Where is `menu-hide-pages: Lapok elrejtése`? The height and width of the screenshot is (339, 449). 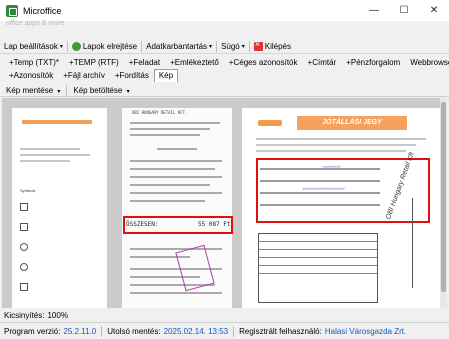 menu-hide-pages: Lapok elrejtése is located at coordinates (104, 46).